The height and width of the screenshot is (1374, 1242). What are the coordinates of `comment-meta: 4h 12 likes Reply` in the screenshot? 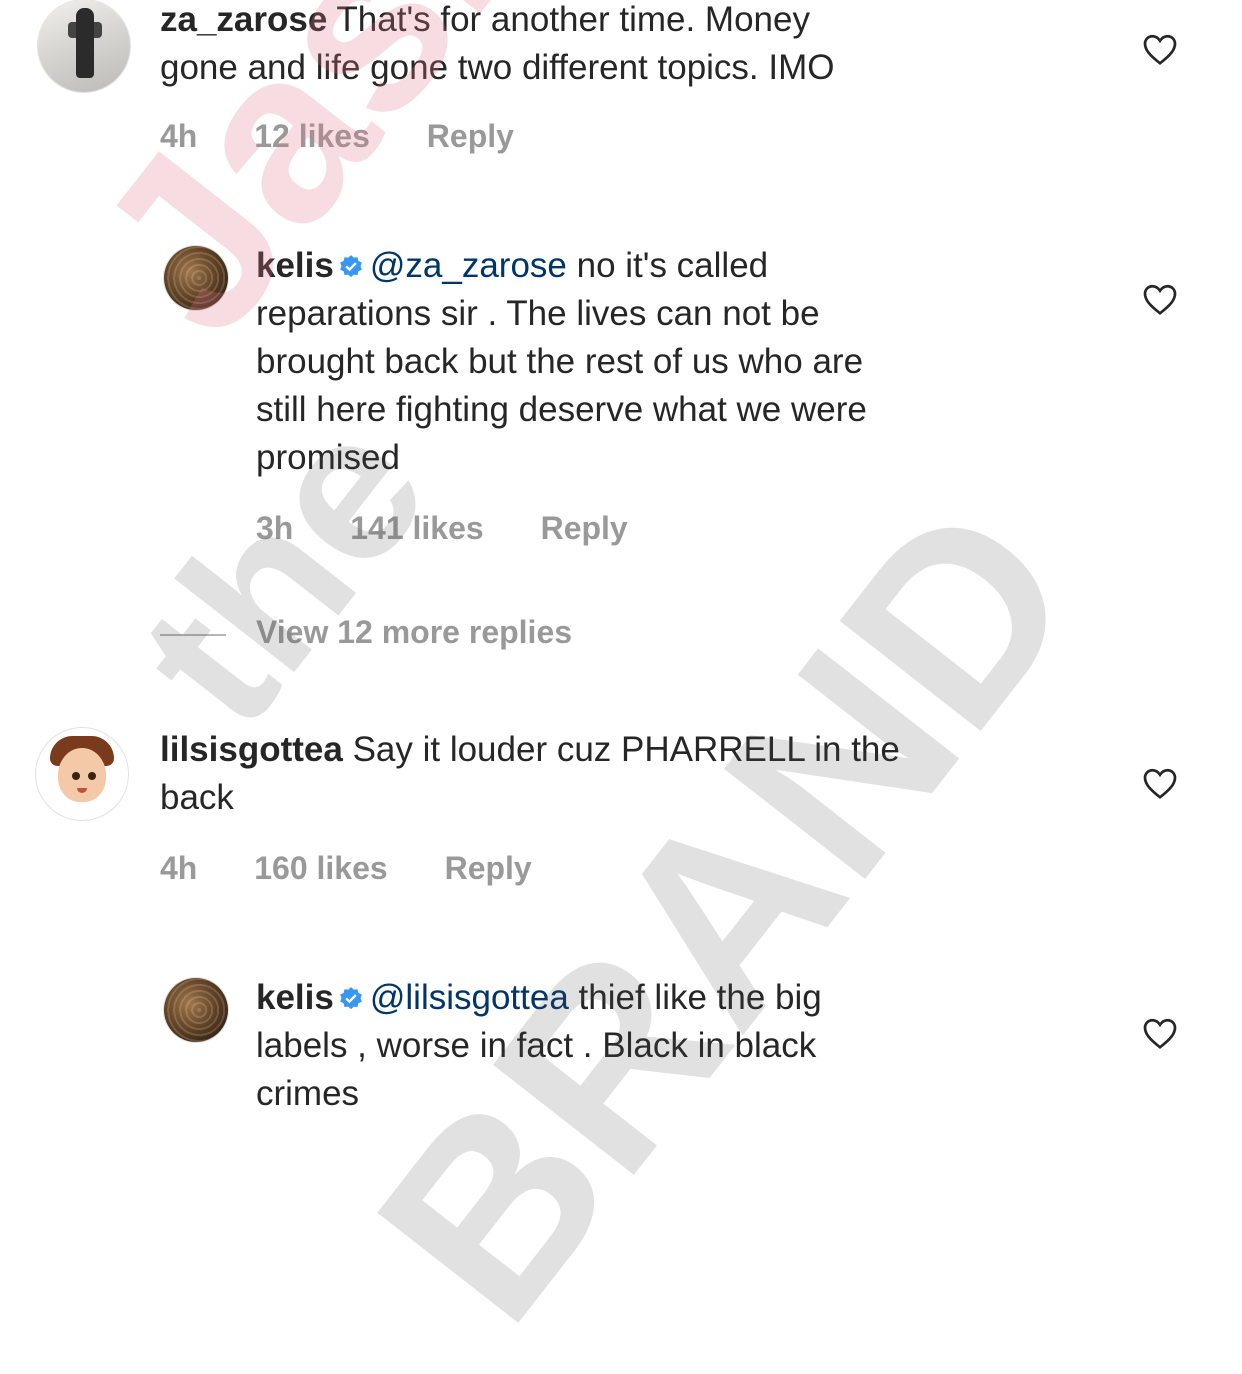 It's located at (361, 136).